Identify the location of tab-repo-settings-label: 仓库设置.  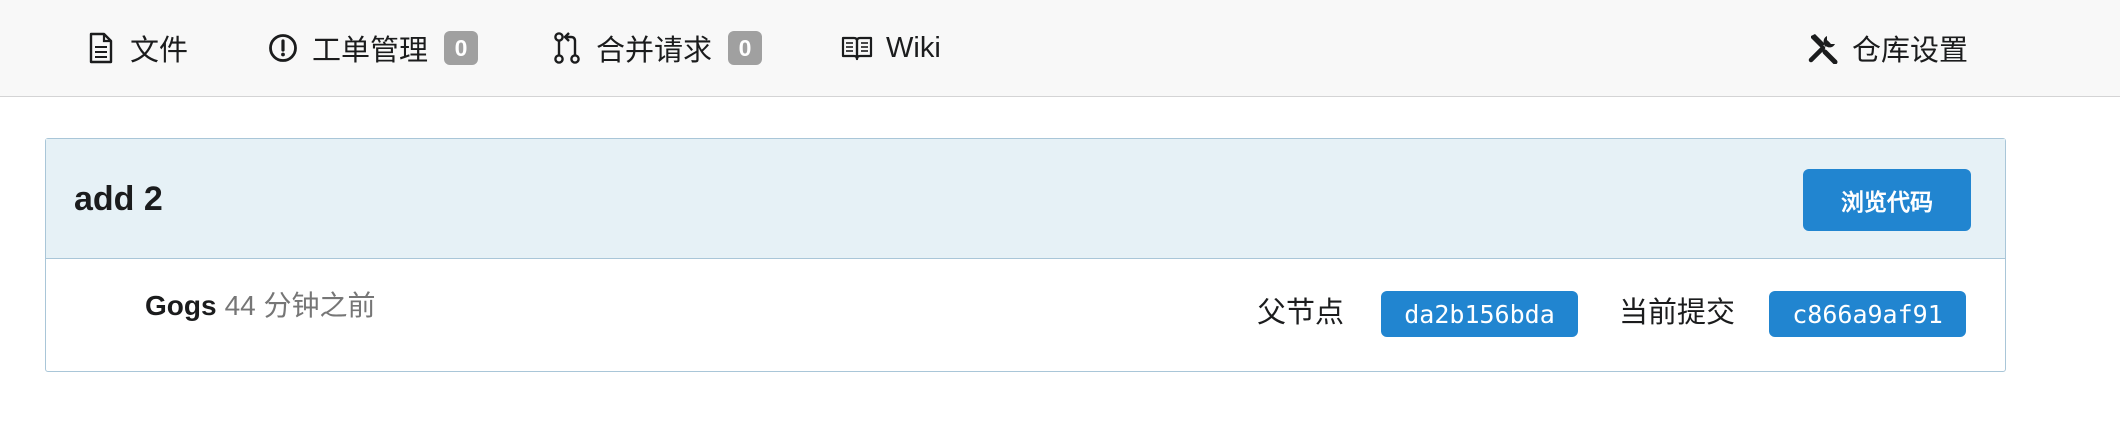
(1910, 51).